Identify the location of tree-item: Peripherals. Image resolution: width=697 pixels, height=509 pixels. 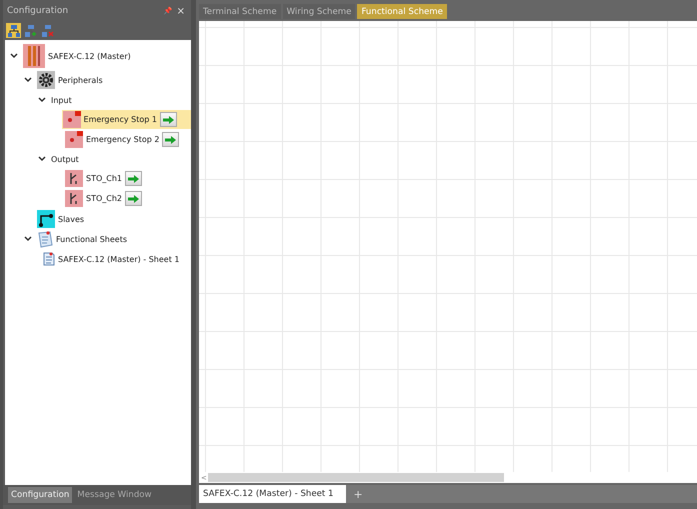
(70, 80).